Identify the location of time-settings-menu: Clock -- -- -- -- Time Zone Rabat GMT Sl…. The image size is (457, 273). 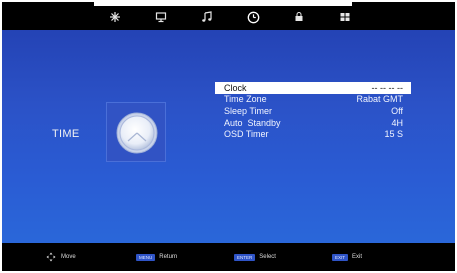
(313, 111).